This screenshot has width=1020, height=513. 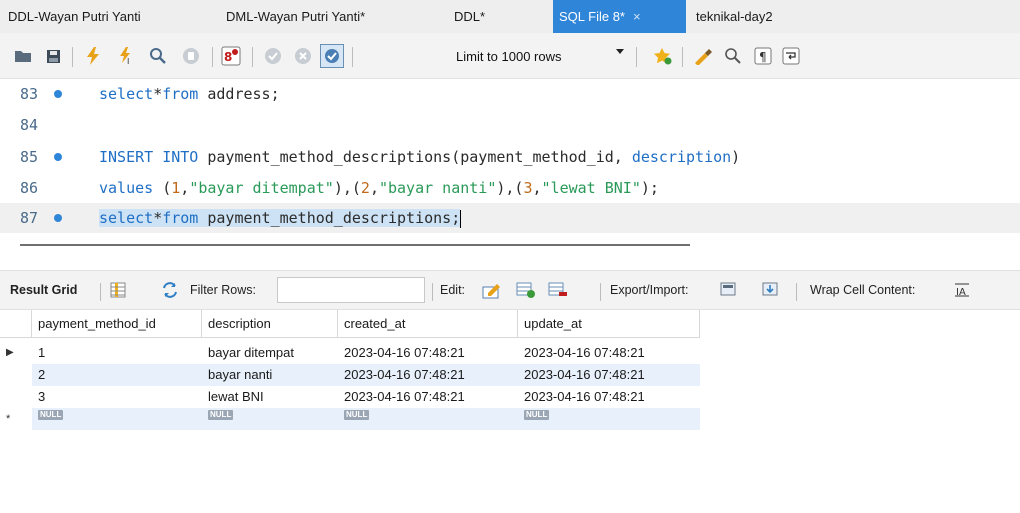 What do you see at coordinates (10, 352) in the screenshot?
I see `current-row-arrow-icon: ▶` at bounding box center [10, 352].